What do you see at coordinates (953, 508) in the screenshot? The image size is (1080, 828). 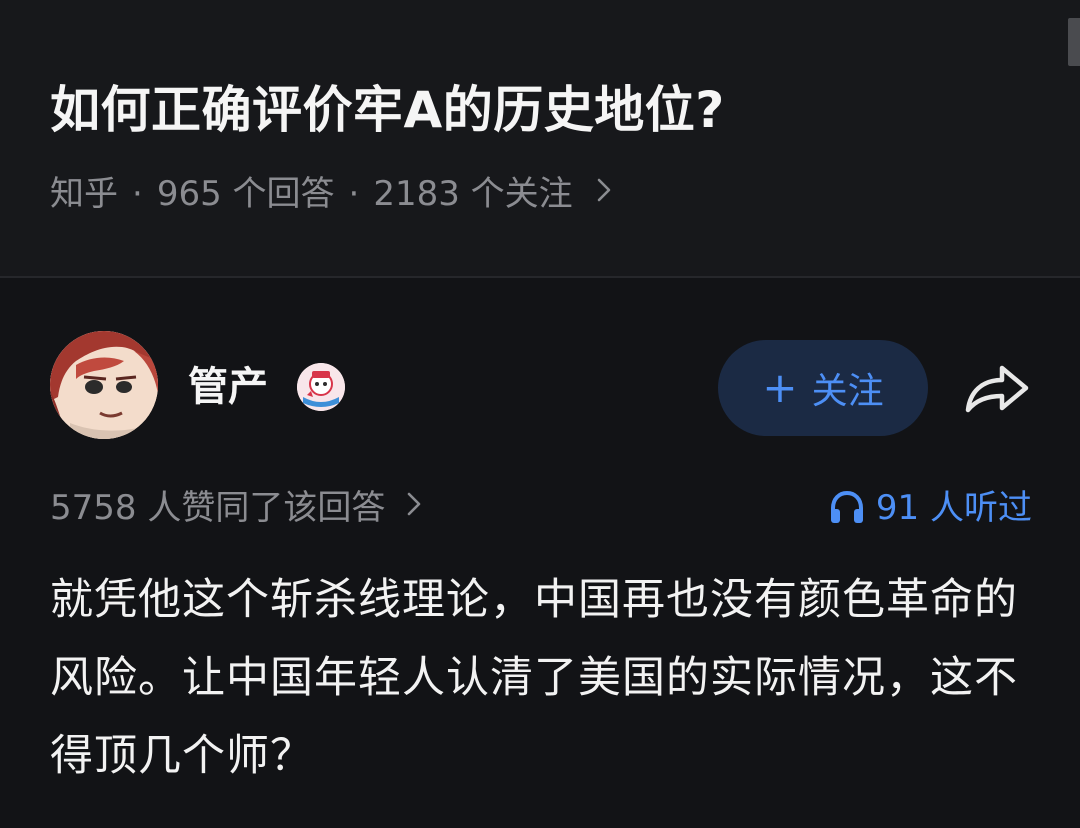 I see `listen-count-label: 91 人听过` at bounding box center [953, 508].